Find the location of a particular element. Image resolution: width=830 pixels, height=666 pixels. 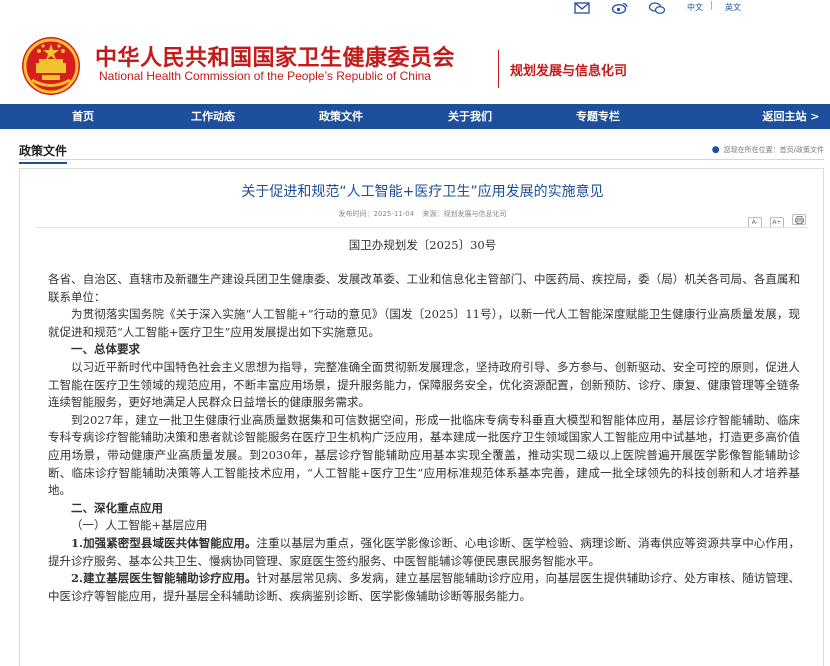

breadcrumb-row: 政策文件 ● 您现在所在位置：首页/政策文件 is located at coordinates (421, 152).